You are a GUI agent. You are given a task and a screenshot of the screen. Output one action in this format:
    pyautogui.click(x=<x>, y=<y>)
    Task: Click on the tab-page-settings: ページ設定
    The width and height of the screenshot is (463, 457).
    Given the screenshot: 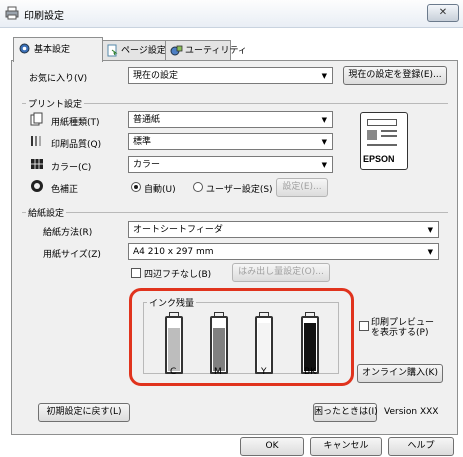 What is the action you would take?
    pyautogui.click(x=134, y=50)
    